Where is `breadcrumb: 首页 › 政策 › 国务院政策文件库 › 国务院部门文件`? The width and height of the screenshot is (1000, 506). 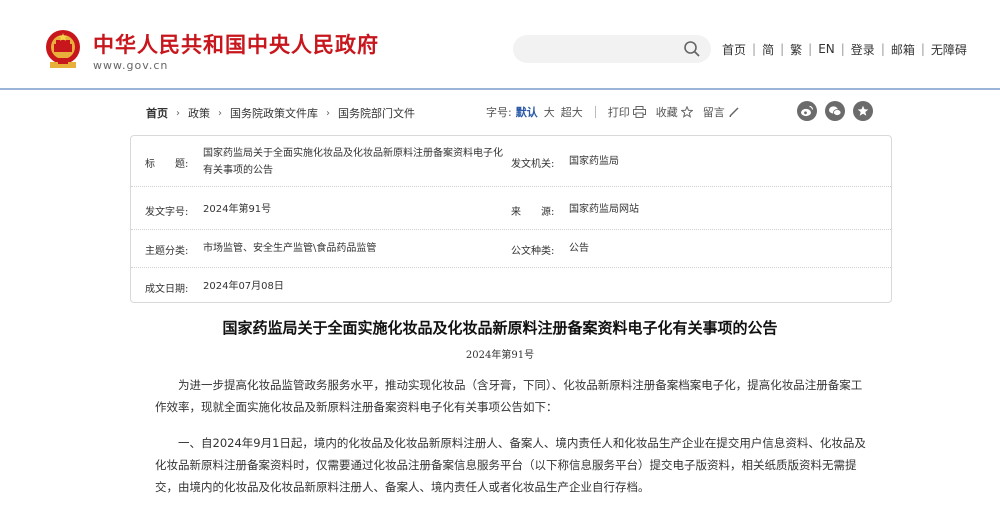 breadcrumb: 首页 › 政策 › 国务院政策文件库 › 国务院部门文件 is located at coordinates (280, 113).